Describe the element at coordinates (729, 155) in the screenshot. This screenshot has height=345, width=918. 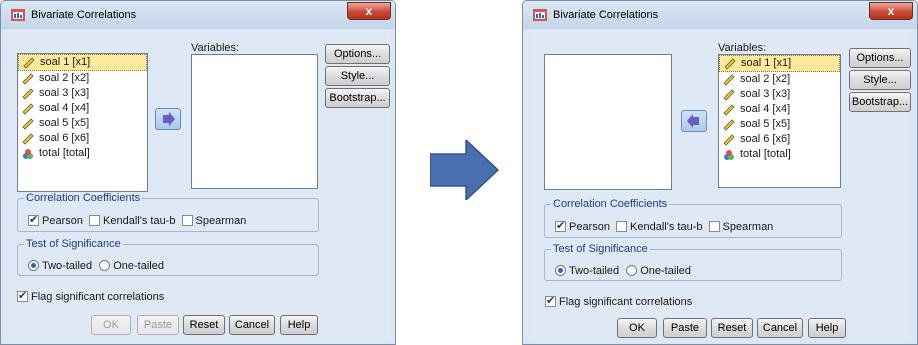
I see `nominal-variable-icon` at that location.